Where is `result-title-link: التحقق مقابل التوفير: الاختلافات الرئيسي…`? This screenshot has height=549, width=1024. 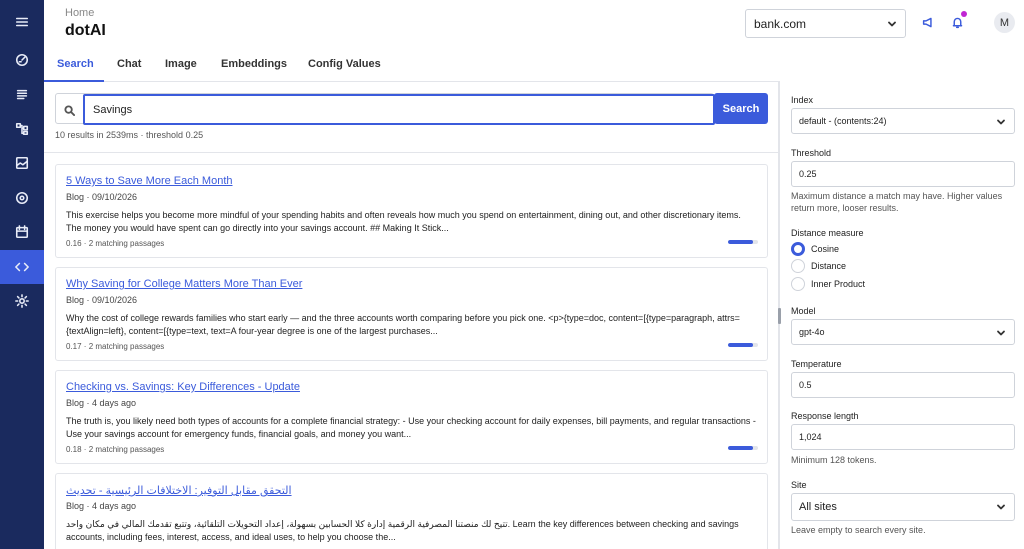 result-title-link: التحقق مقابل التوفير: الاختلافات الرئيسي… is located at coordinates (179, 490).